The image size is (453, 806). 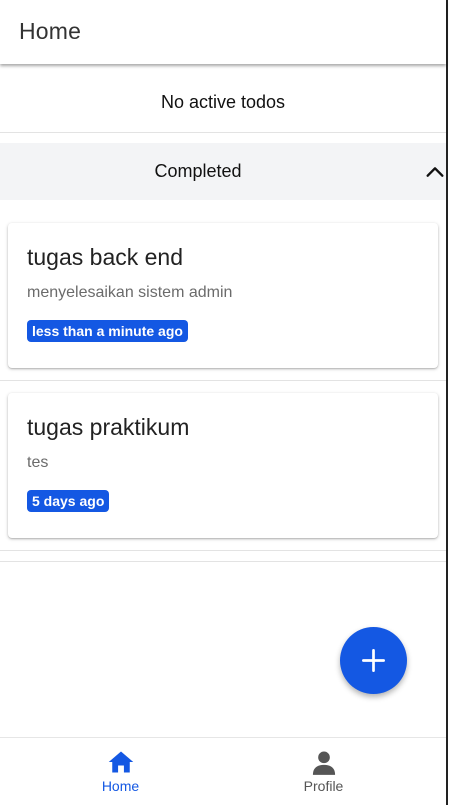 I want to click on todo-title: tugas praktikum, so click(x=108, y=427).